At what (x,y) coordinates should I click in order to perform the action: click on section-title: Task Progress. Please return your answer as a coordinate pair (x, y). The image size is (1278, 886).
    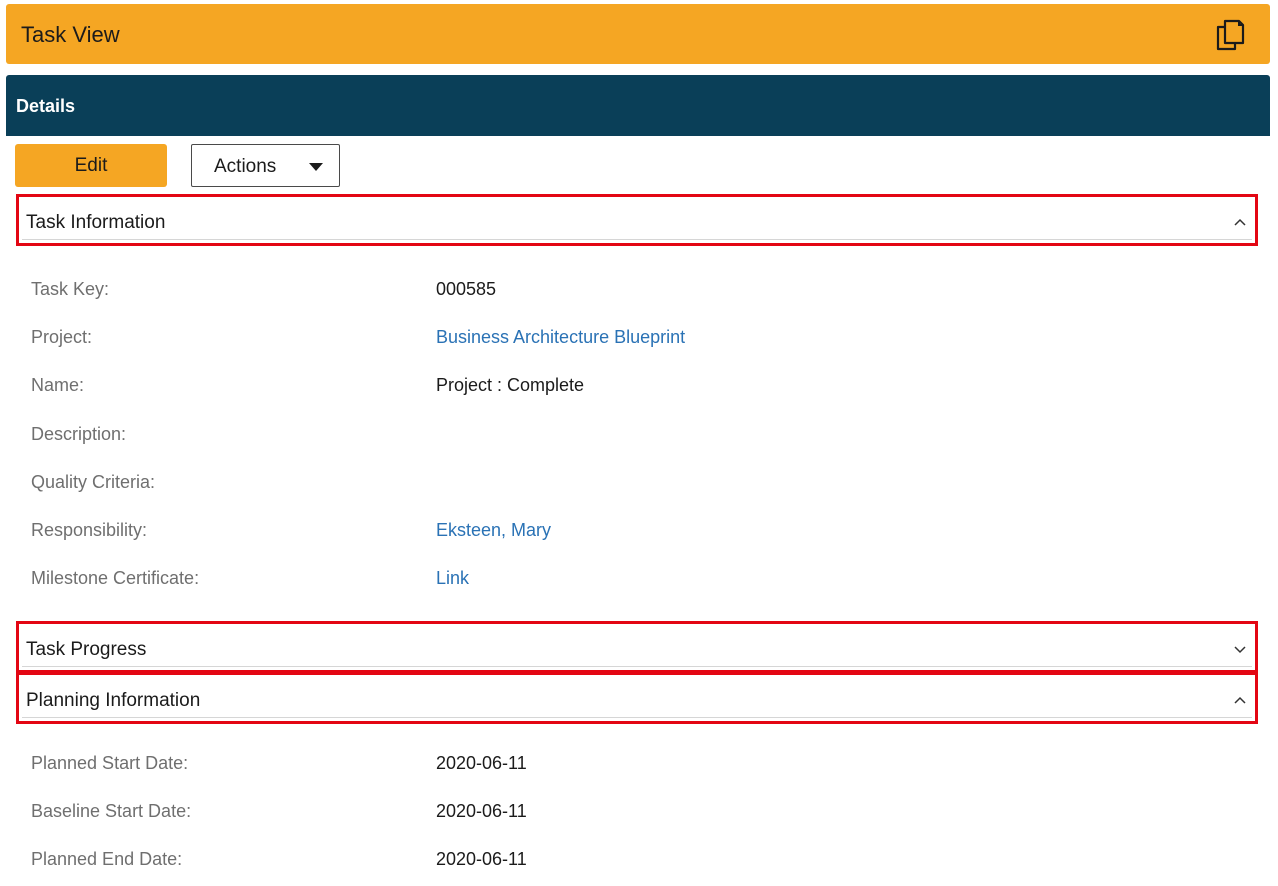
    Looking at the image, I should click on (86, 649).